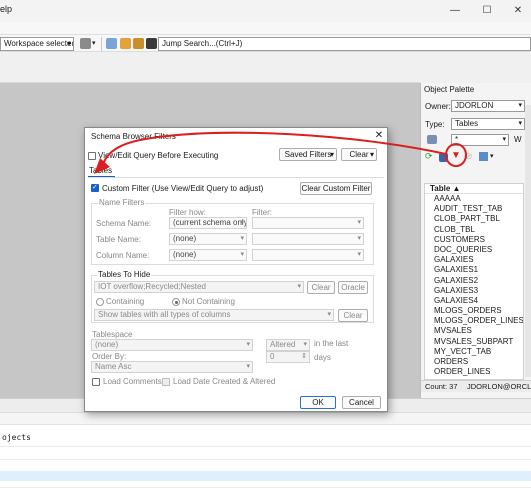 The width and height of the screenshot is (531, 500). Describe the element at coordinates (125, 301) in the screenshot. I see `containing-label: Containing` at that location.